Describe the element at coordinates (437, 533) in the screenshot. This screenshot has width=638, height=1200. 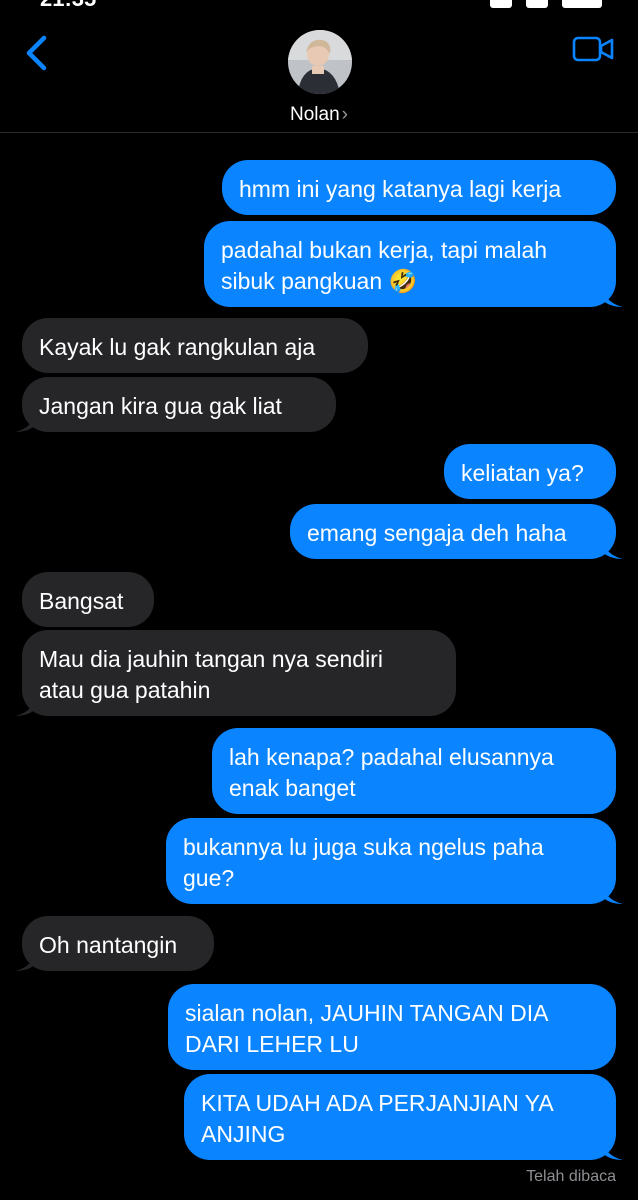
I see `message-line: emang sengaja deh haha` at that location.